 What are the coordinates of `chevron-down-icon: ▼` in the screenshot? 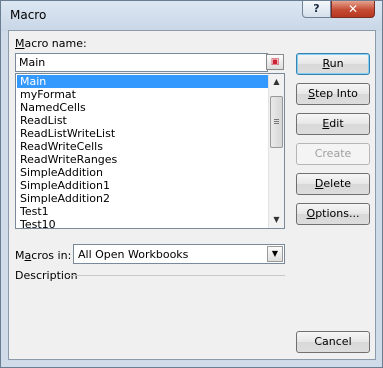 It's located at (275, 254).